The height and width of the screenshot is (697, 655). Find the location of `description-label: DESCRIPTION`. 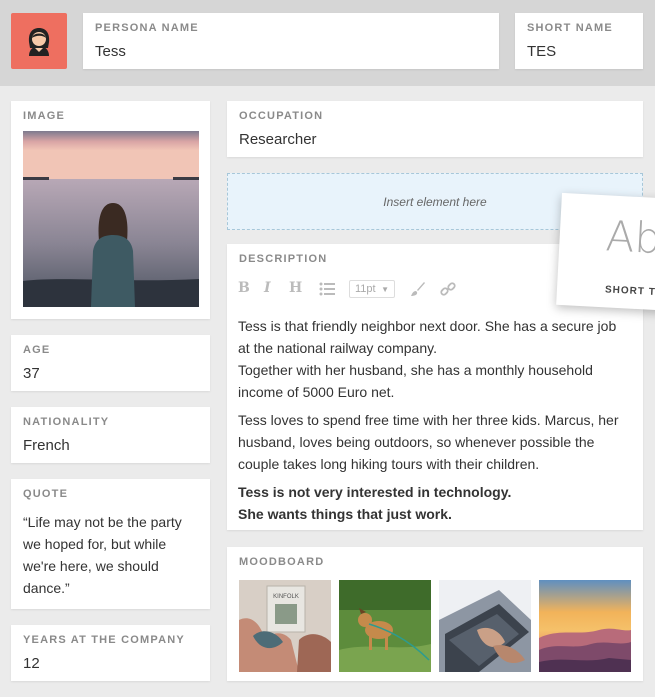

description-label: DESCRIPTION is located at coordinates (283, 259).